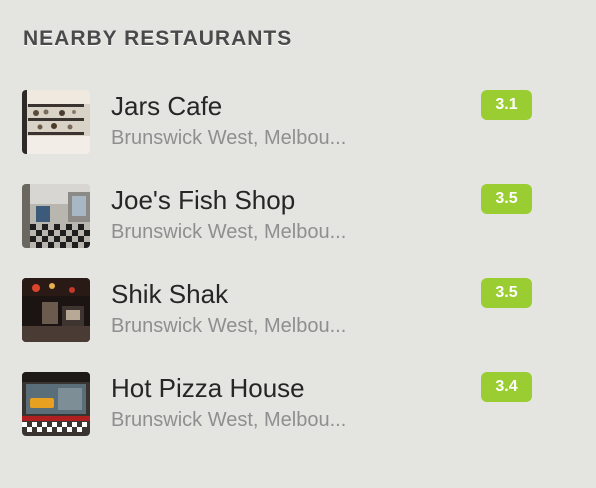 The height and width of the screenshot is (488, 596). Describe the element at coordinates (208, 388) in the screenshot. I see `restaurant-name: Hot Pizza House` at that location.